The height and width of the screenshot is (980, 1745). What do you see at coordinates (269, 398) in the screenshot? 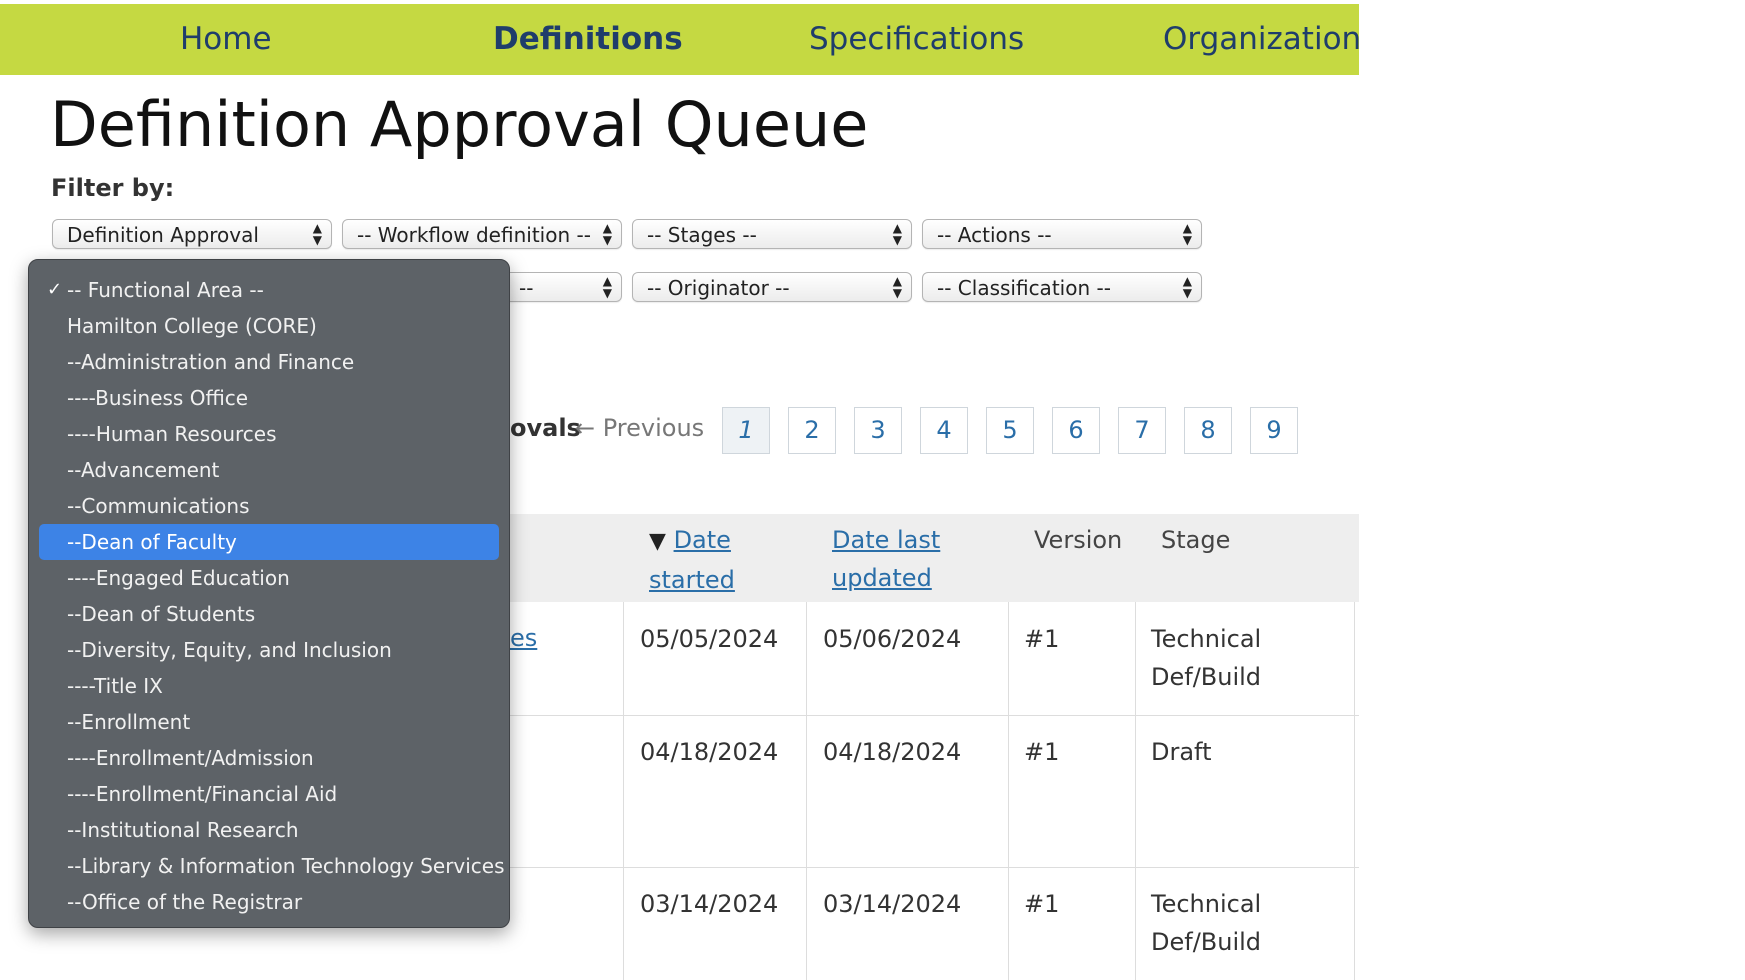
I see `dropdown-option: ----Business Office` at bounding box center [269, 398].